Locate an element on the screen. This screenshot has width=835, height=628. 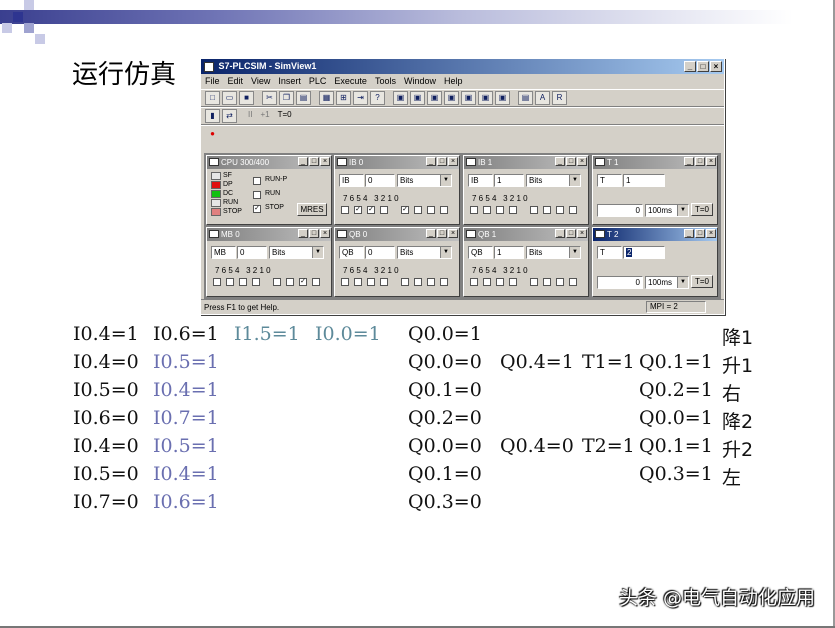
insert-stack-icon: ▣ is located at coordinates (502, 98).